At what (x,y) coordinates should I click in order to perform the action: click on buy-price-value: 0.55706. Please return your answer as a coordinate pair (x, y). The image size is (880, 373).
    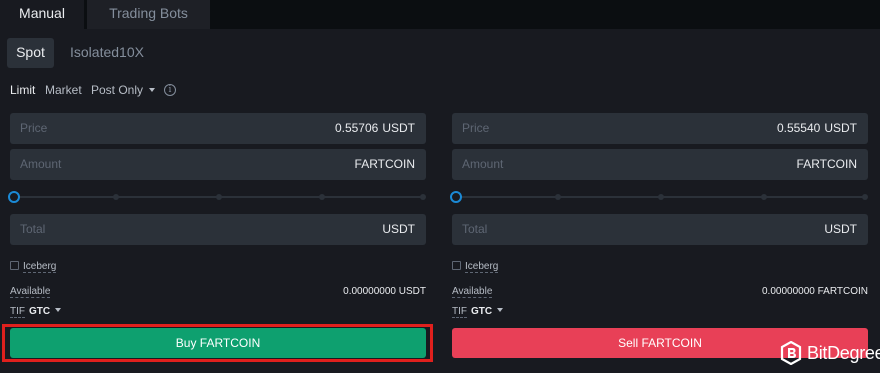
    Looking at the image, I should click on (356, 128).